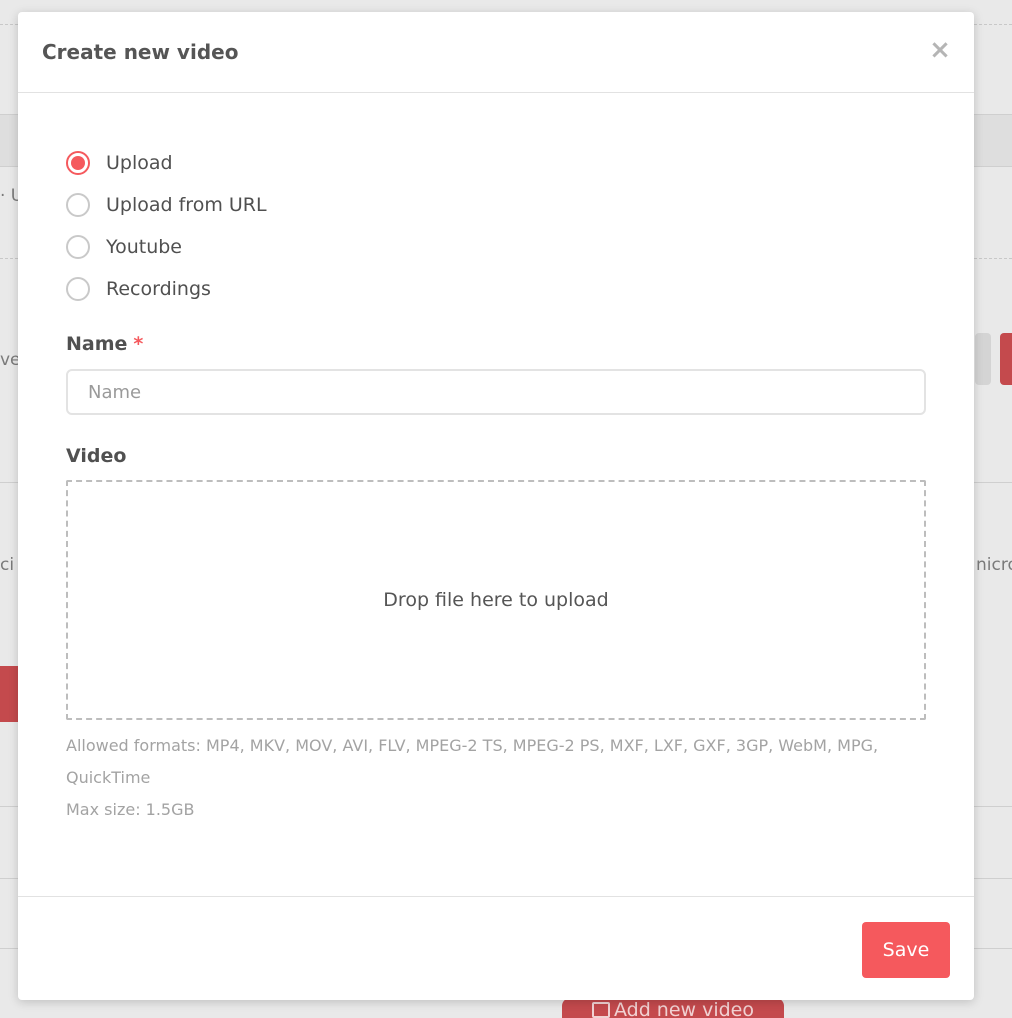 The width and height of the screenshot is (1012, 1018). I want to click on modal-title: Create new video, so click(140, 52).